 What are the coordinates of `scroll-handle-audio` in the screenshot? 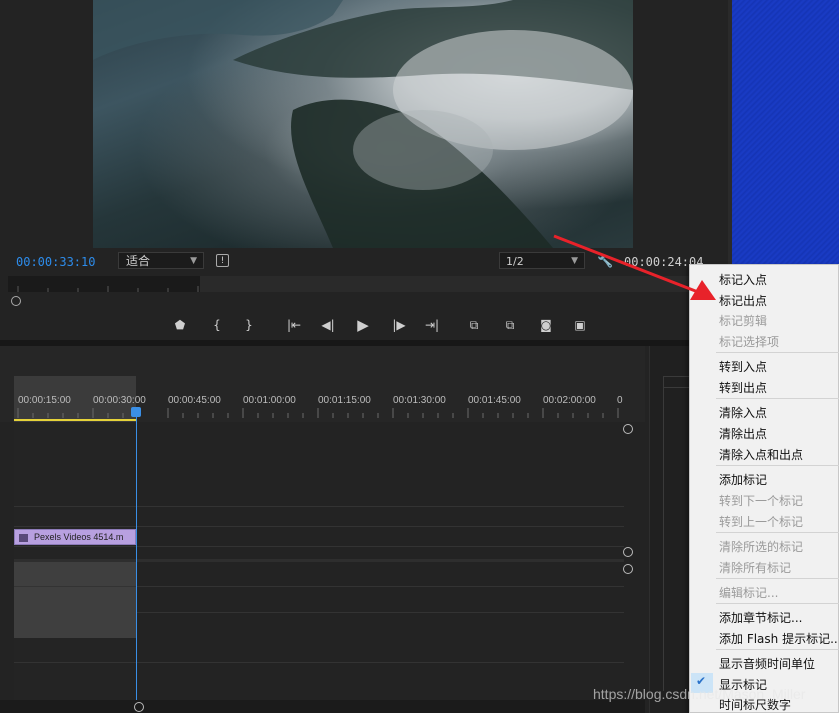 It's located at (628, 569).